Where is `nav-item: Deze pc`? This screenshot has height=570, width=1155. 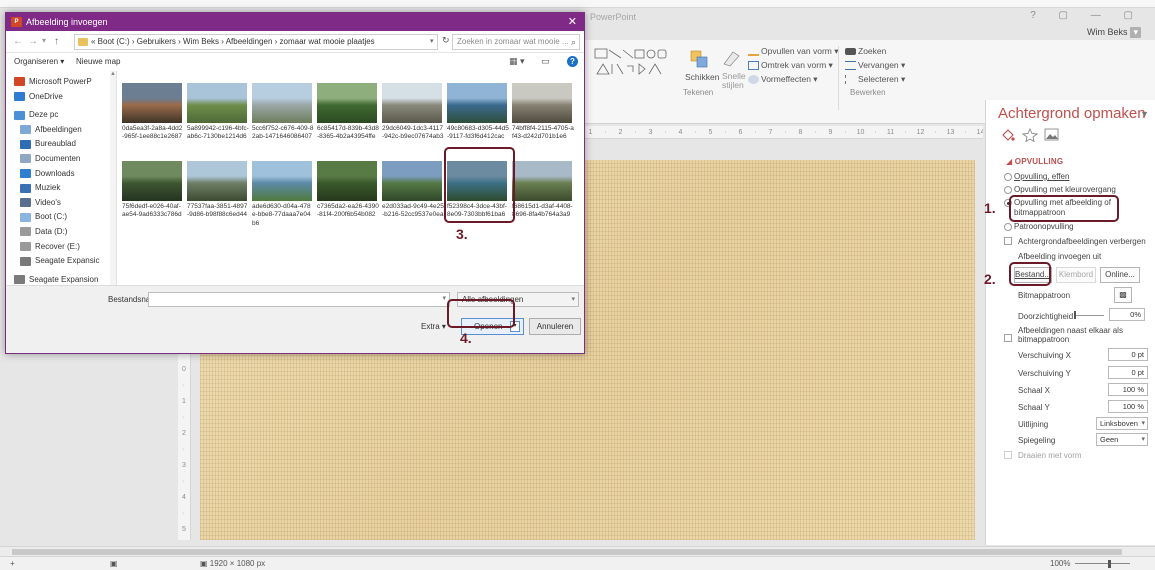 nav-item: Deze pc is located at coordinates (36, 115).